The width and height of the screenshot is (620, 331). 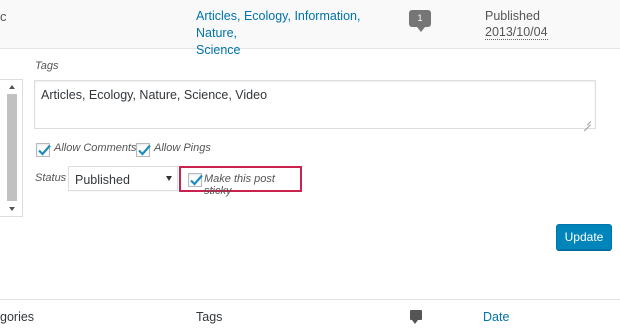 I want to click on tags-label: Tags, so click(x=47, y=66).